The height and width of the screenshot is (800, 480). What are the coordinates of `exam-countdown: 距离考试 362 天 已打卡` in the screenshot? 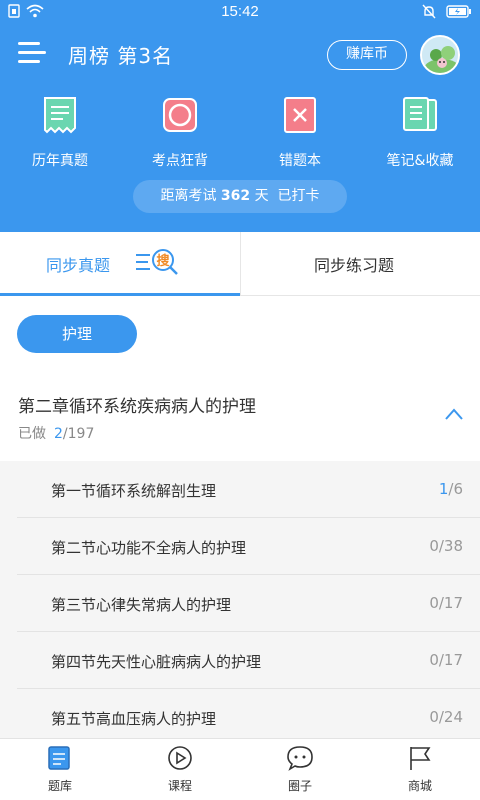 It's located at (240, 196).